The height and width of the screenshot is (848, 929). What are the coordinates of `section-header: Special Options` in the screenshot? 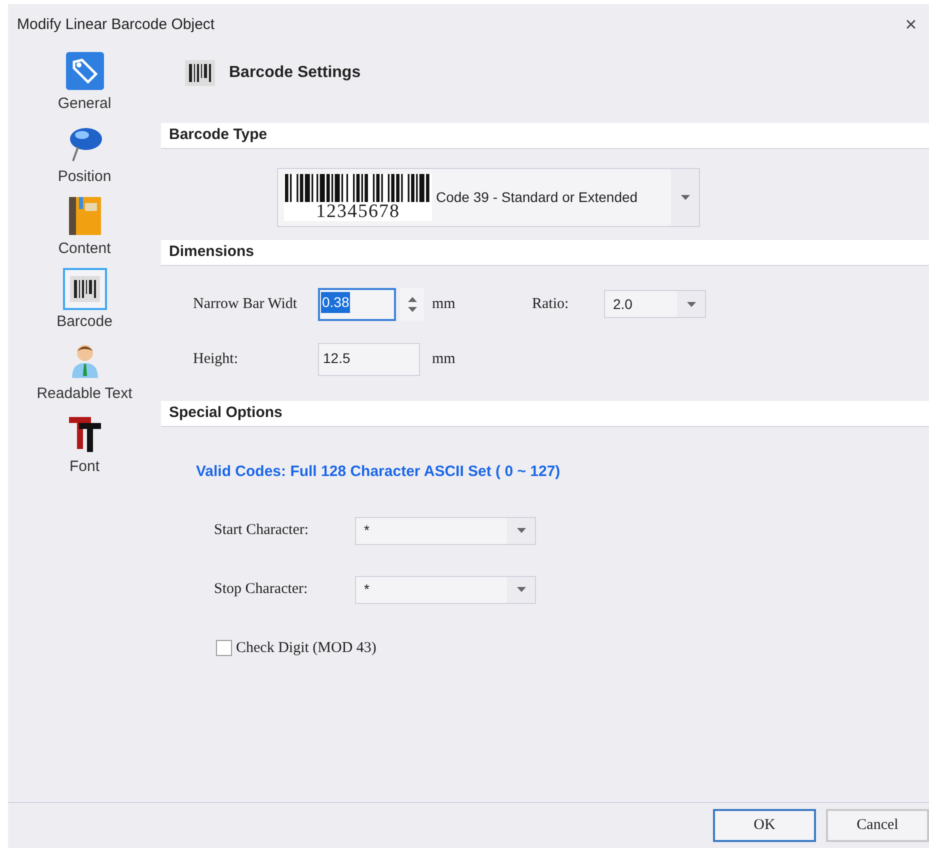 It's located at (545, 414).